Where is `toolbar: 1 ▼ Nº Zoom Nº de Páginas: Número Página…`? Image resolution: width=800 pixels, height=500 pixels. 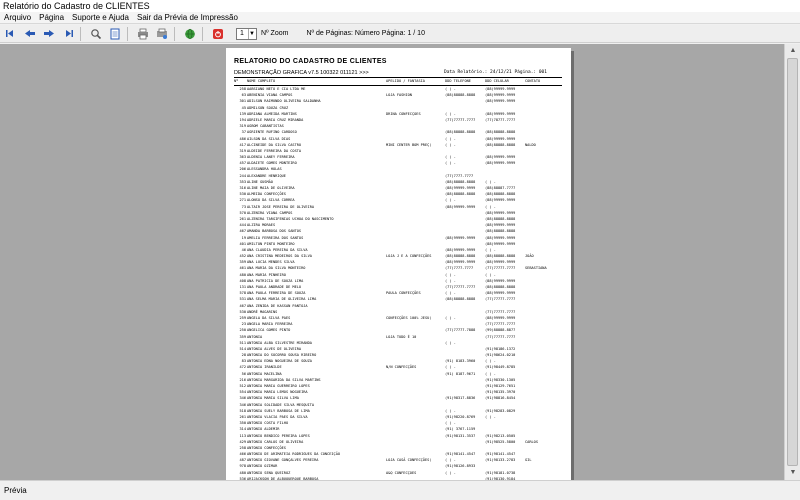 toolbar: 1 ▼ Nº Zoom Nº de Páginas: Número Página… is located at coordinates (400, 34).